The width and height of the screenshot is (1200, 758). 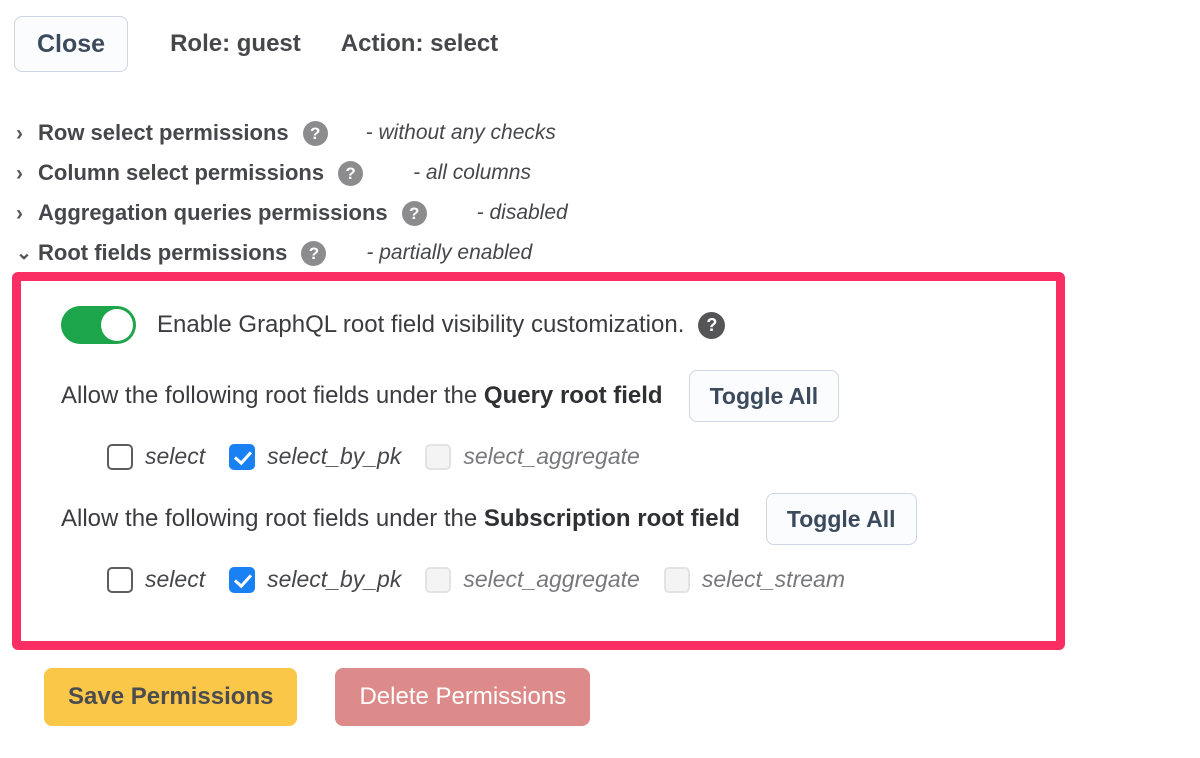 What do you see at coordinates (117, 325) in the screenshot?
I see `toggle-knob` at bounding box center [117, 325].